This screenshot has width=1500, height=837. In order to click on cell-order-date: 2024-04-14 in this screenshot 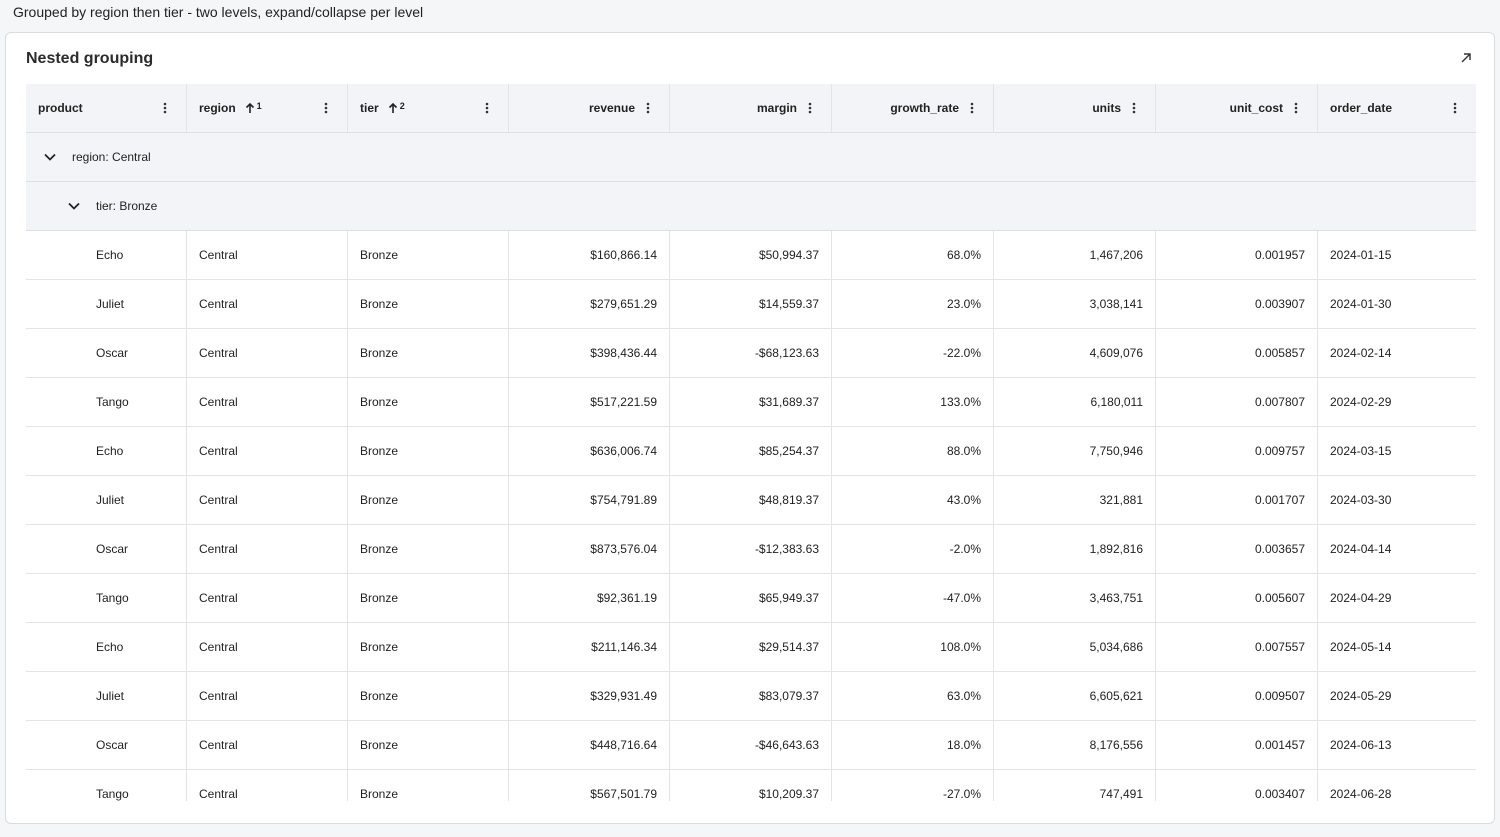, I will do `click(1361, 549)`.